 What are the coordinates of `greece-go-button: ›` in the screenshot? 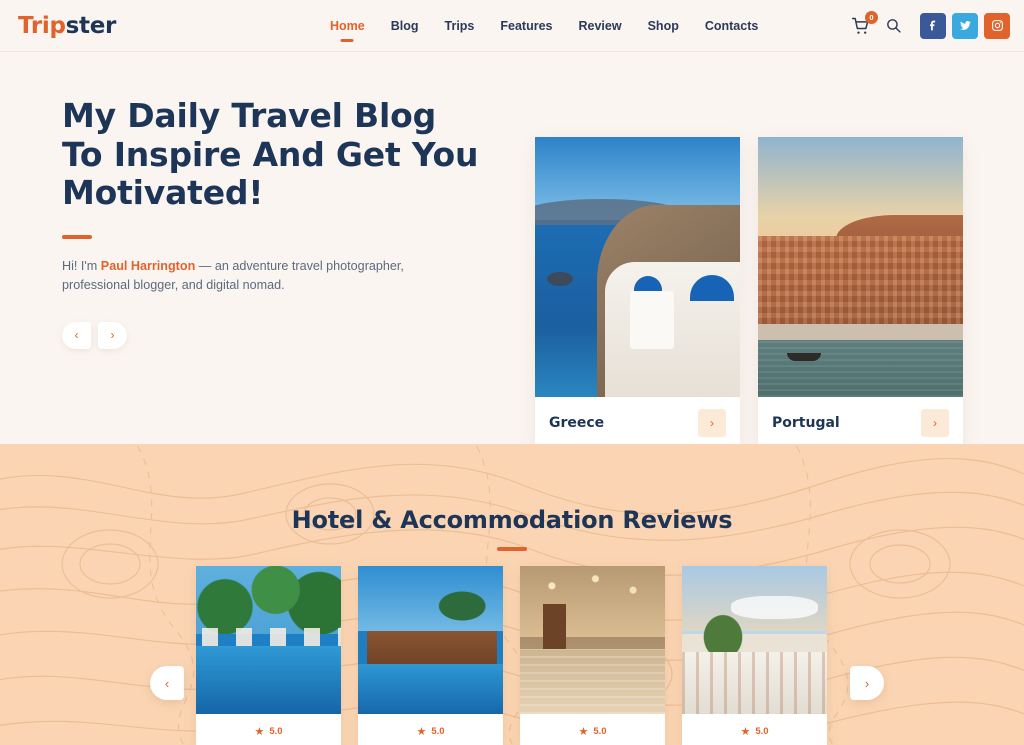 It's located at (712, 423).